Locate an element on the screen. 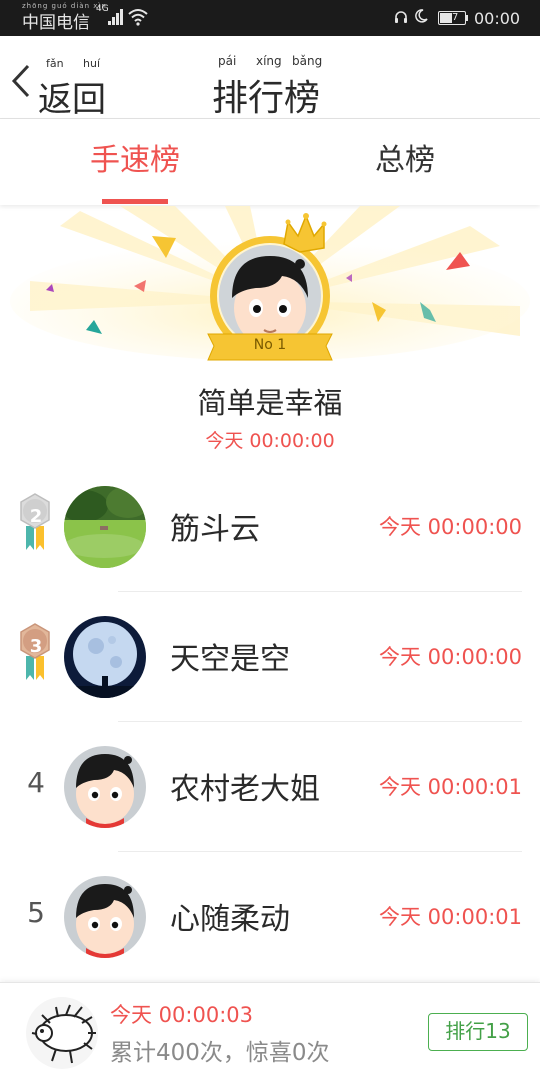 This screenshot has width=540, height=1081. navigation-bar: fǎn huí 返回 pái xíng bǎng 排行榜 is located at coordinates (270, 78).